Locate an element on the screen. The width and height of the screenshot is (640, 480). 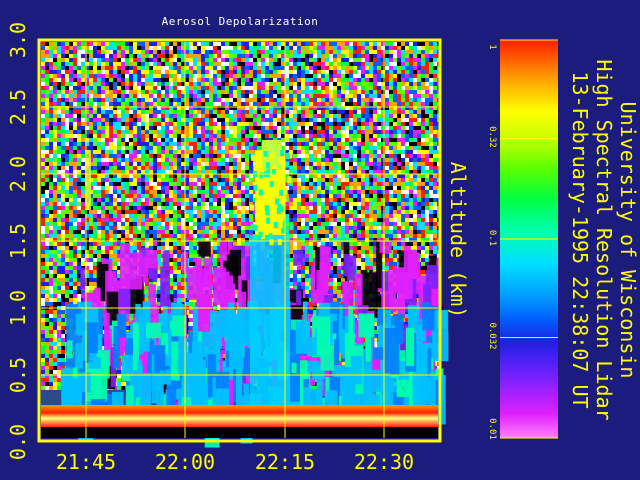
colorbar-tick-label: 0.1 is located at coordinates (492, 238).